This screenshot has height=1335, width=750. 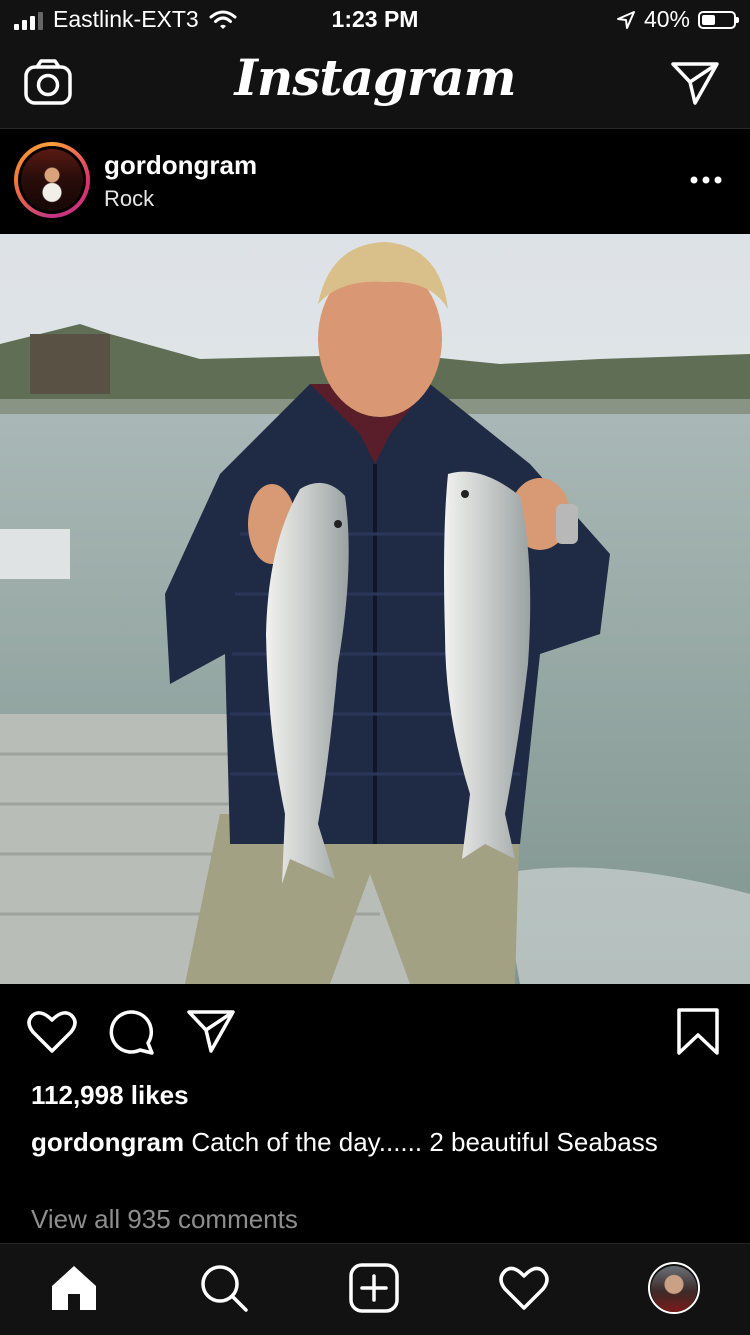 What do you see at coordinates (132, 1032) in the screenshot?
I see `comment-icon` at bounding box center [132, 1032].